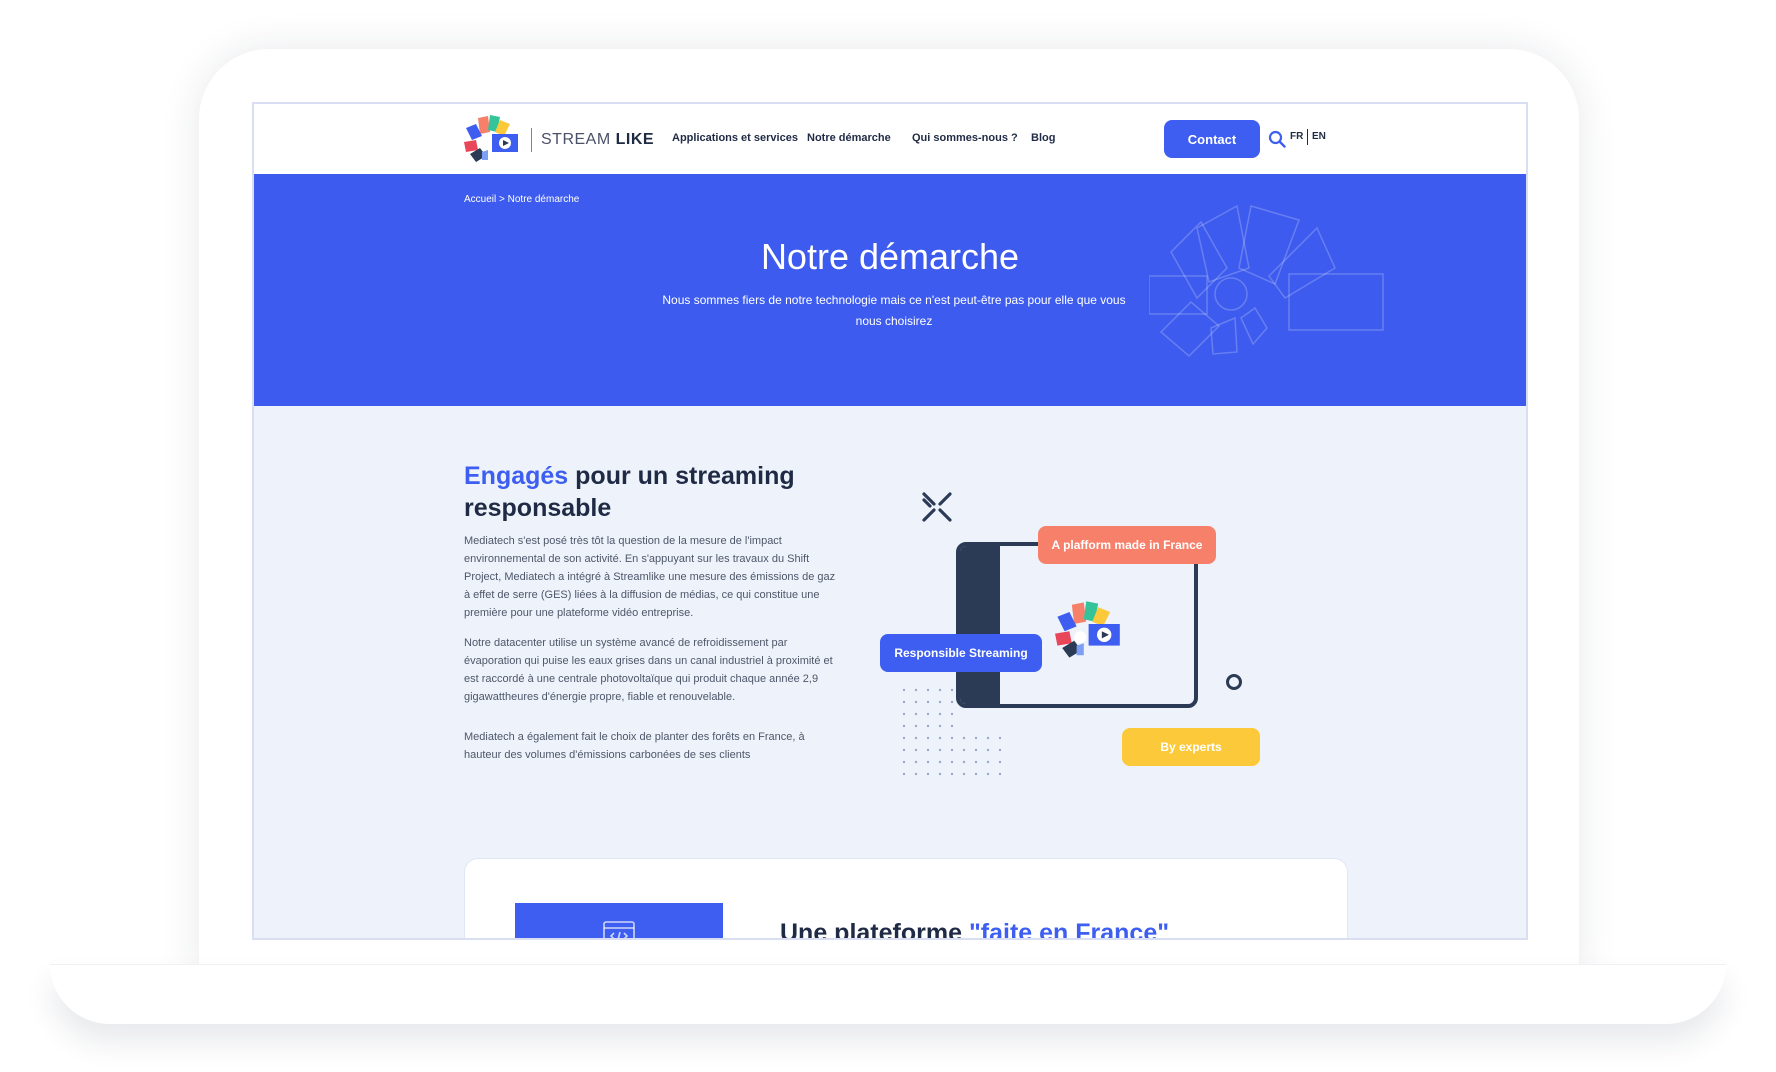  Describe the element at coordinates (735, 138) in the screenshot. I see `nav-applications: Applications et services` at that location.